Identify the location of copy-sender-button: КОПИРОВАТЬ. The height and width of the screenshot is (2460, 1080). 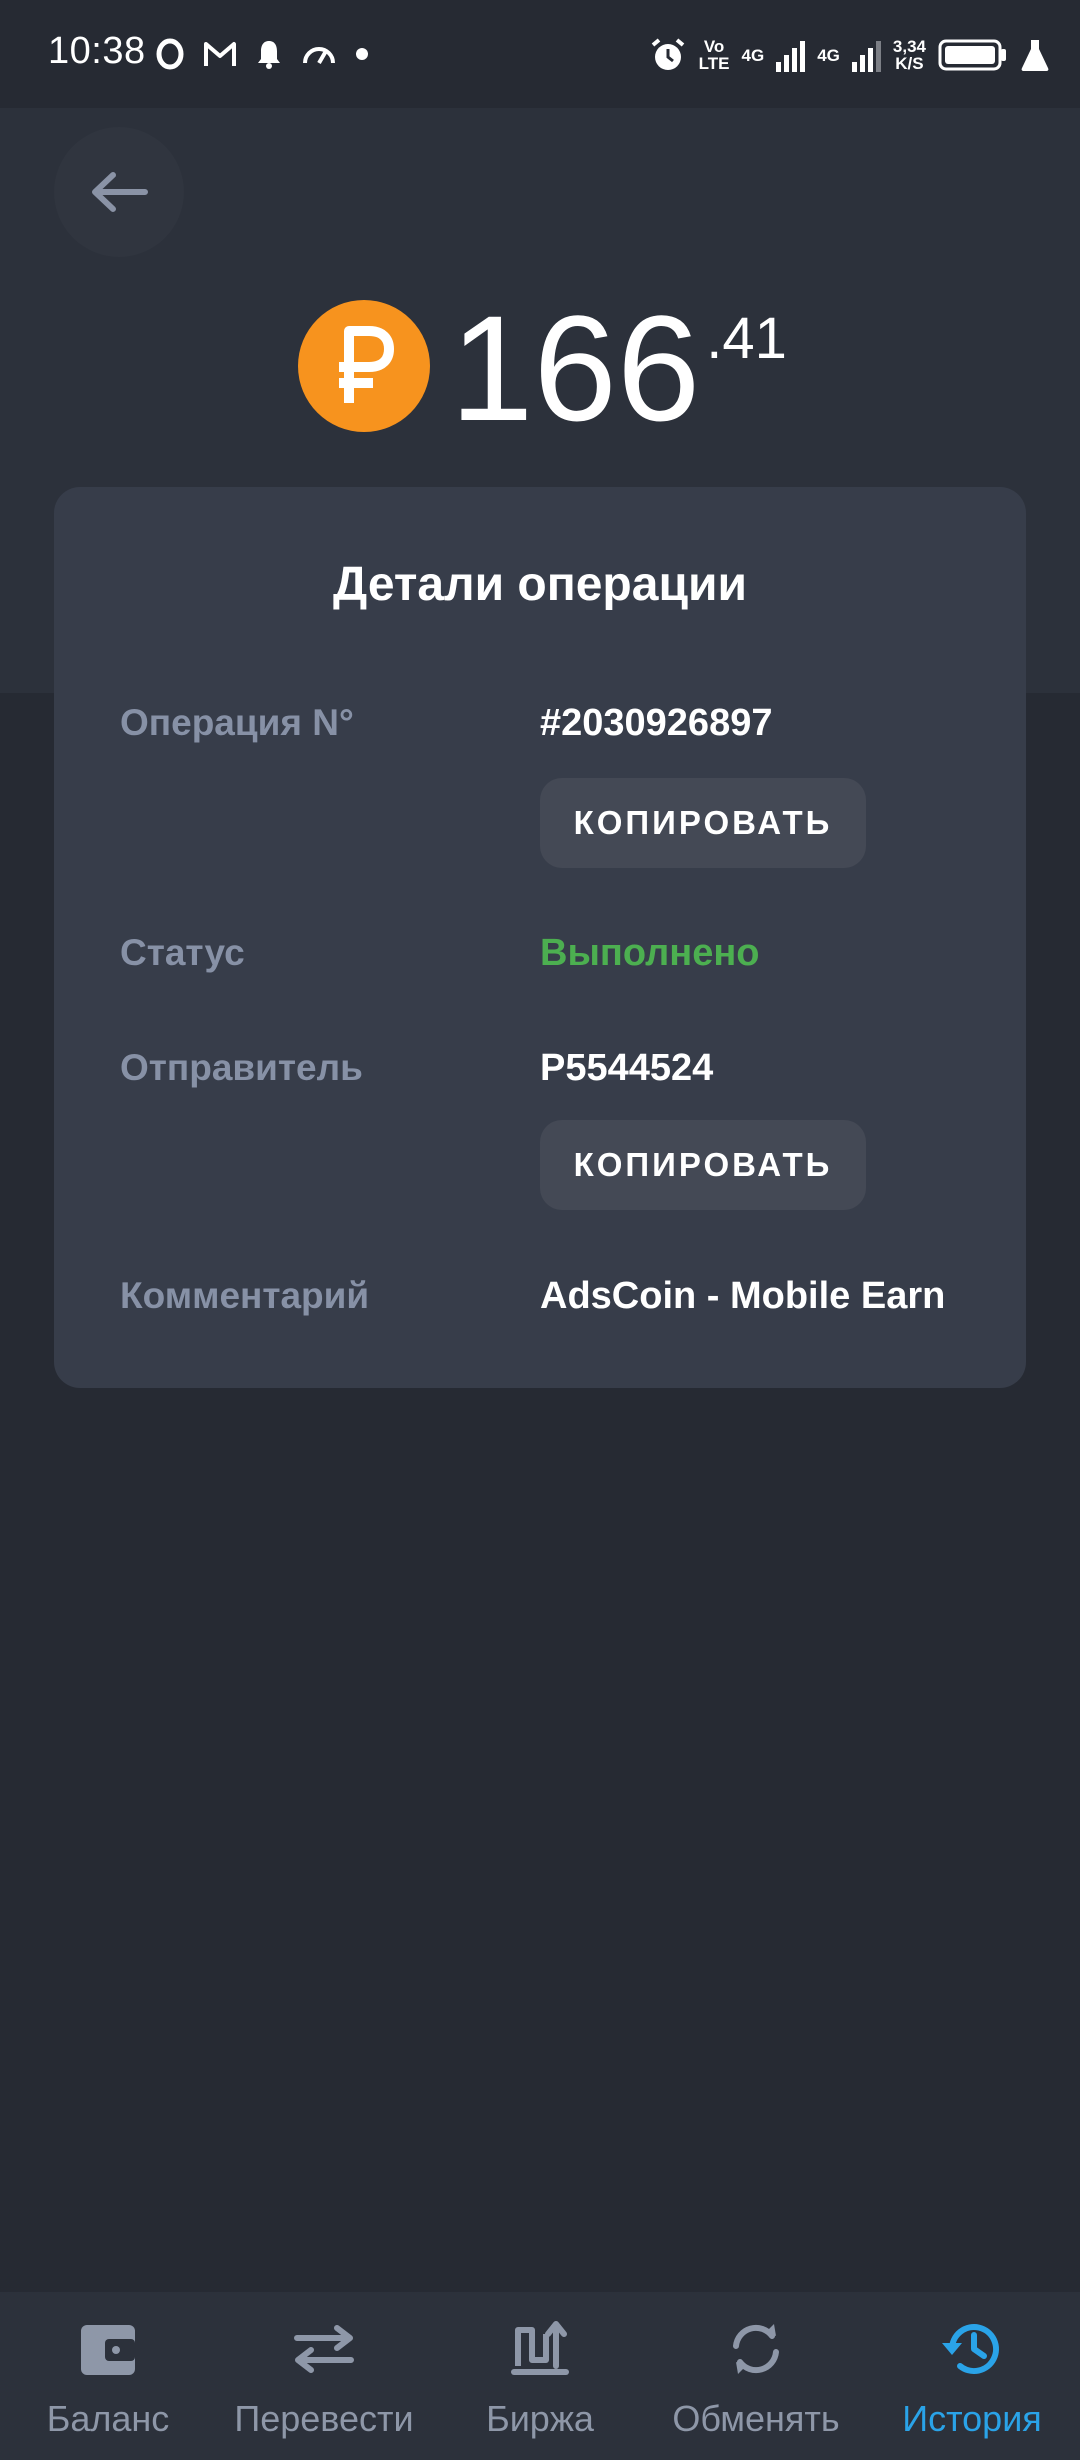
(703, 1165).